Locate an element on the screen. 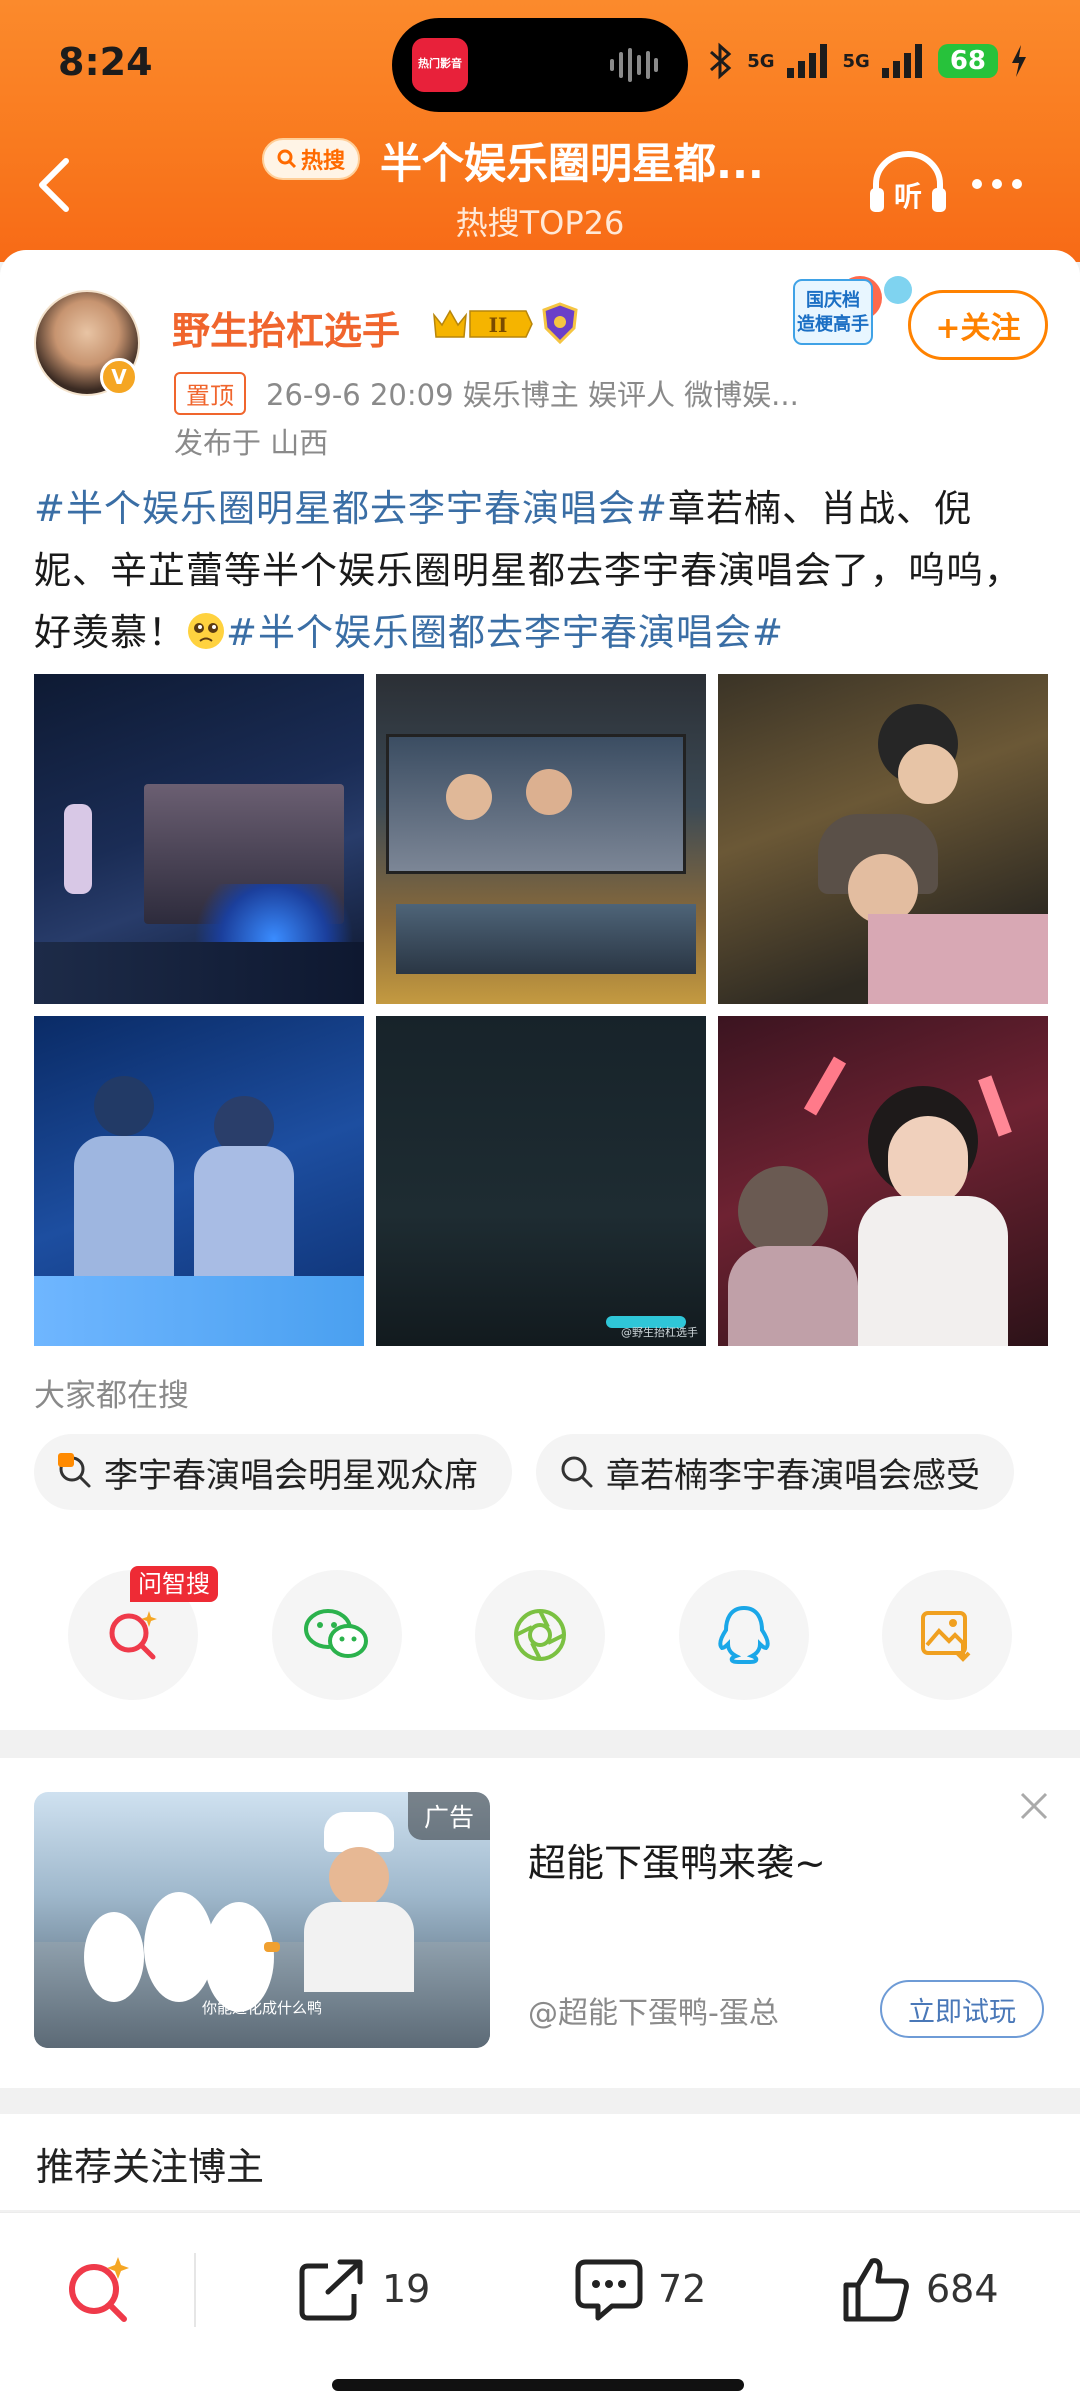  concert-photo-5: @野生抬杠选手 is located at coordinates (541, 1181).